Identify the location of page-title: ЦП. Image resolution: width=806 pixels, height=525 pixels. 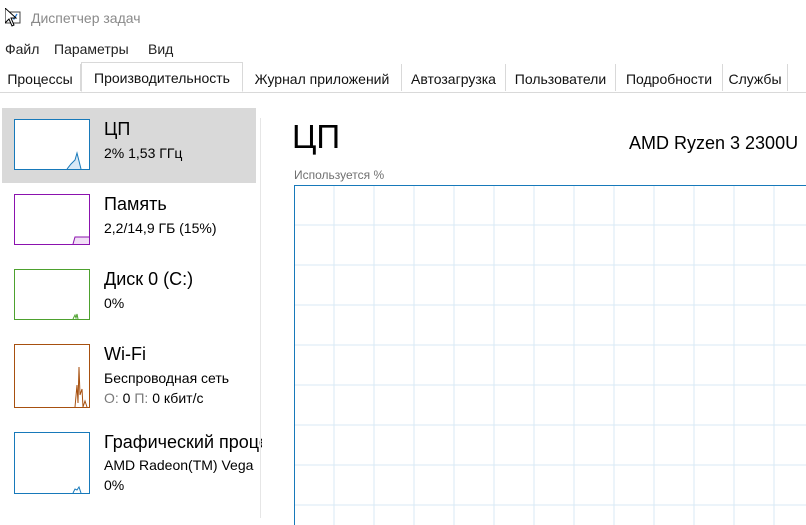
(316, 137).